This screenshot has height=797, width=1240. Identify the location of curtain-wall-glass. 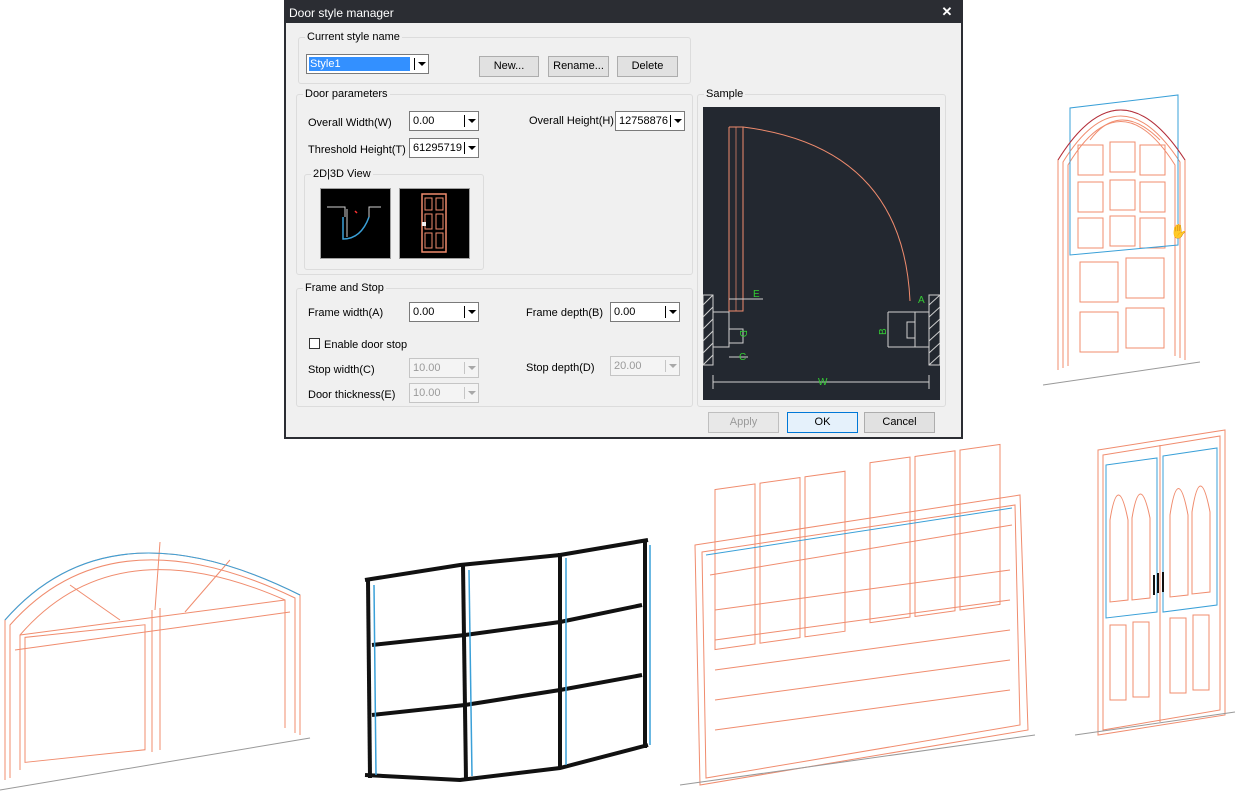
(512, 661).